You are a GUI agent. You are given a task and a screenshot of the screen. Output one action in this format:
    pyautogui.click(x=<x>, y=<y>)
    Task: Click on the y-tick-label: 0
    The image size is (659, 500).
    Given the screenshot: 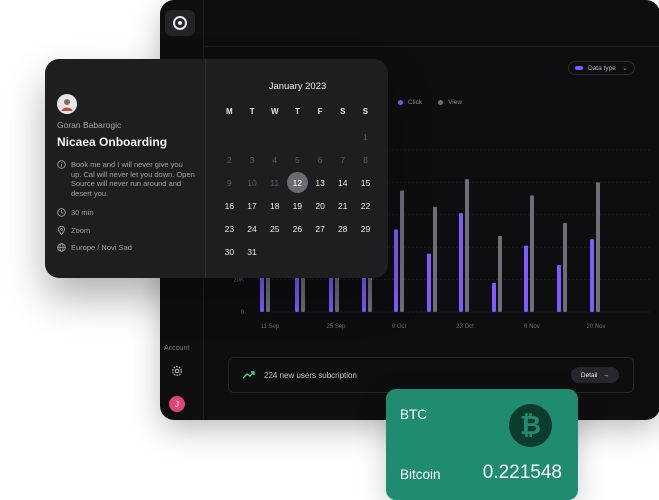 What is the action you would take?
    pyautogui.click(x=243, y=313)
    